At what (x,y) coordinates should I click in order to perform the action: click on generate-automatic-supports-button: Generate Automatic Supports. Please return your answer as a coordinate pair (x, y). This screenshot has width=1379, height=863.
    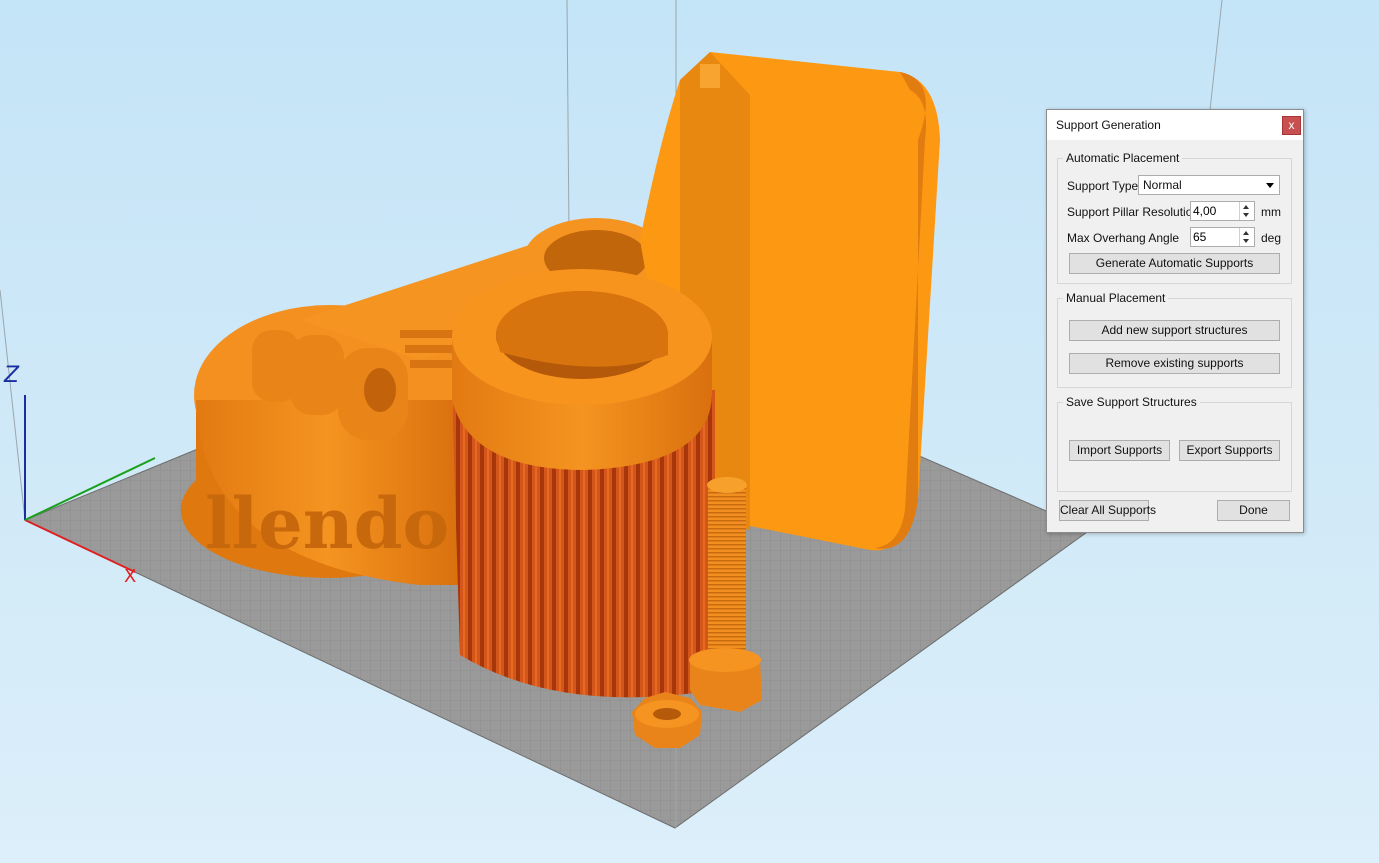
    Looking at the image, I should click on (1174, 263).